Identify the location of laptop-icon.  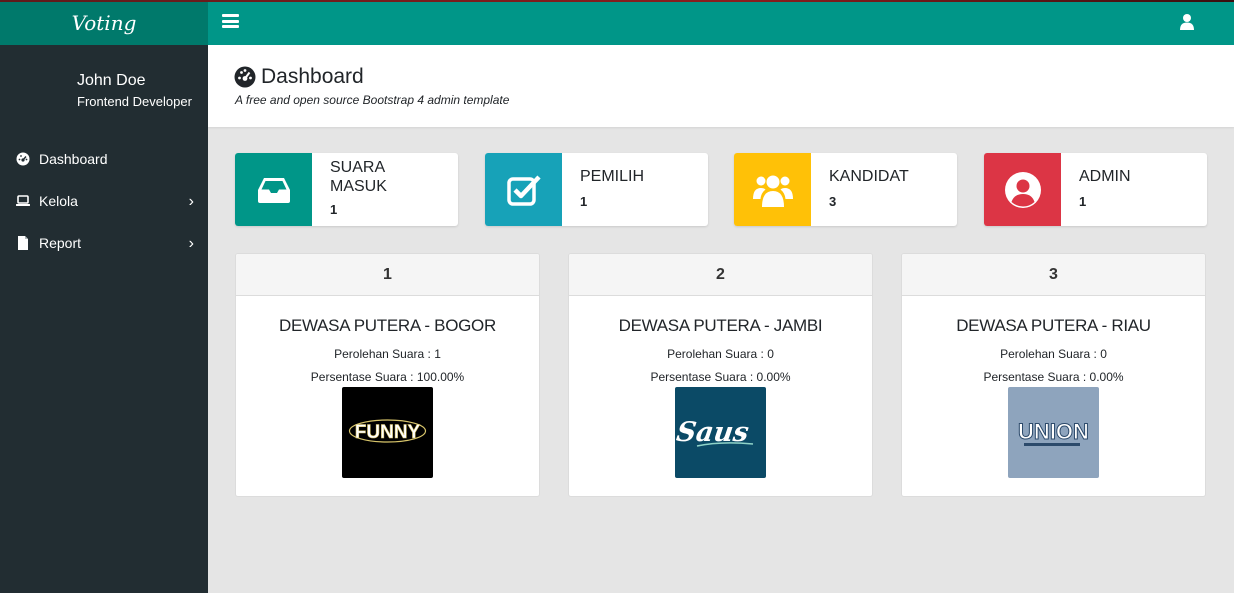
(23, 201).